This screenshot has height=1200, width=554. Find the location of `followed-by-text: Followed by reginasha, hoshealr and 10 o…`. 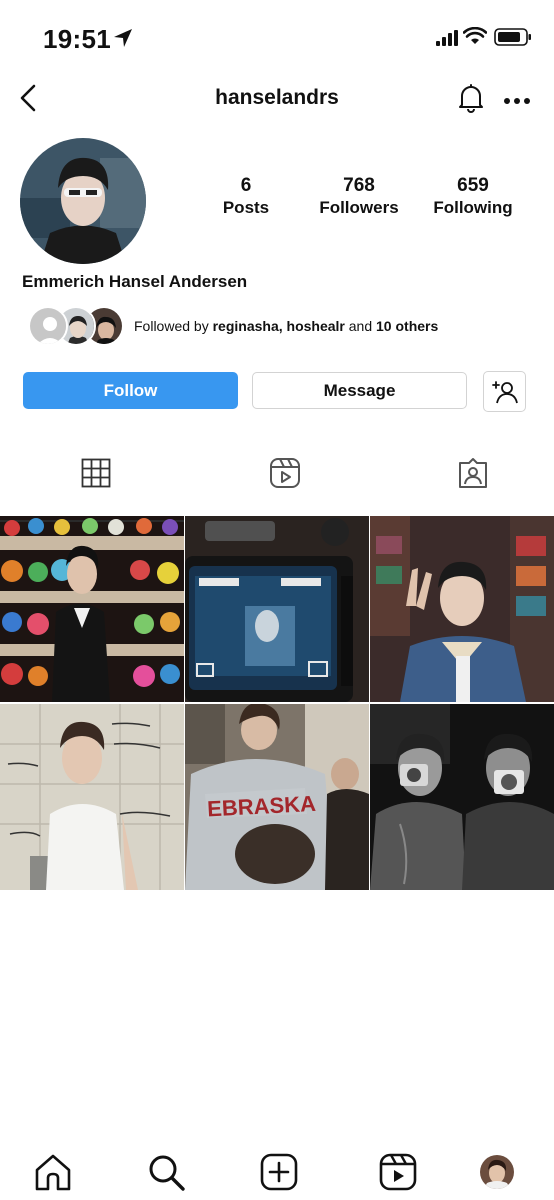

followed-by-text: Followed by reginasha, hoshealr and 10 o… is located at coordinates (286, 326).